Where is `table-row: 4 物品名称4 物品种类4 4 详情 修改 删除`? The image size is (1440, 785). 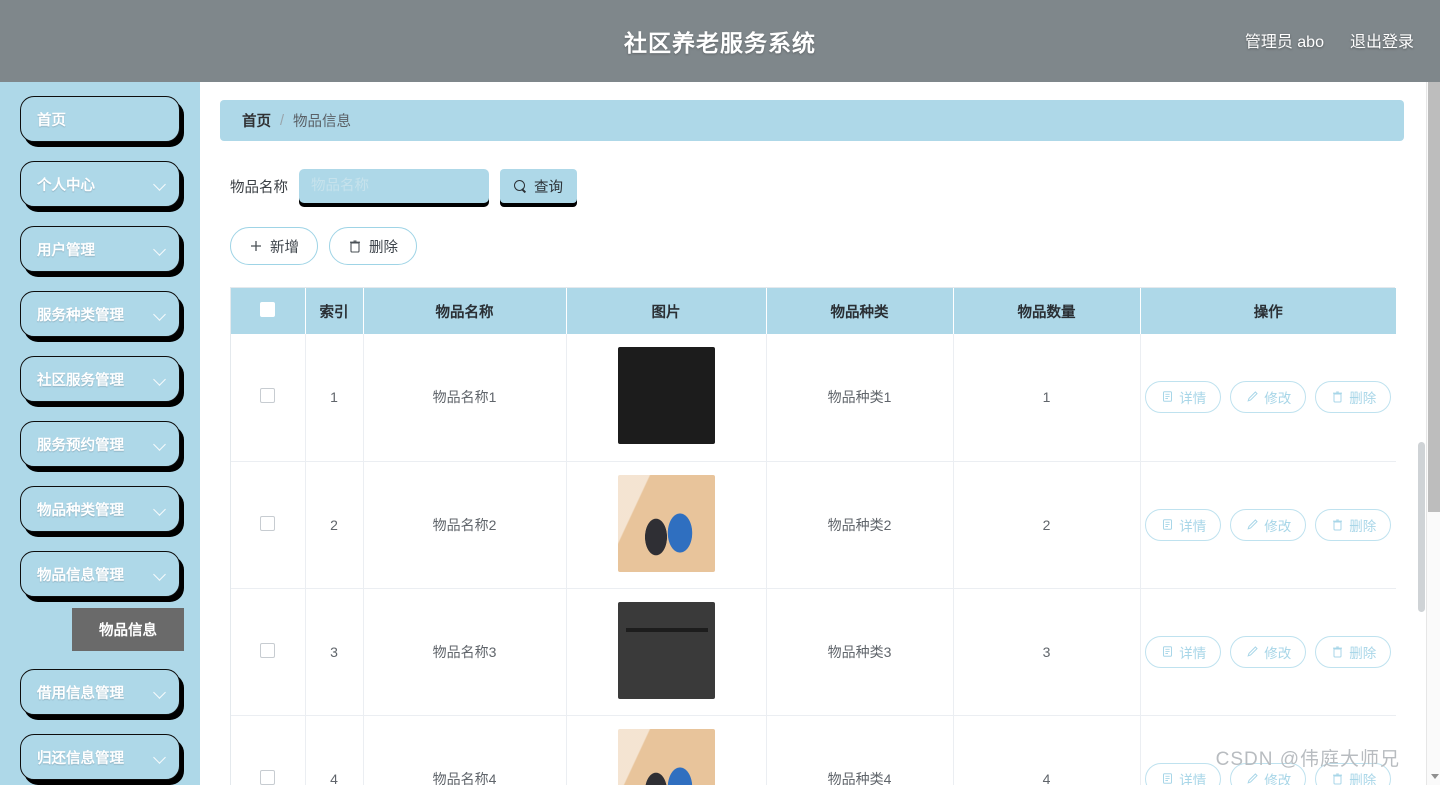 table-row: 4 物品名称4 物品种类4 4 详情 修改 删除 is located at coordinates (813, 750).